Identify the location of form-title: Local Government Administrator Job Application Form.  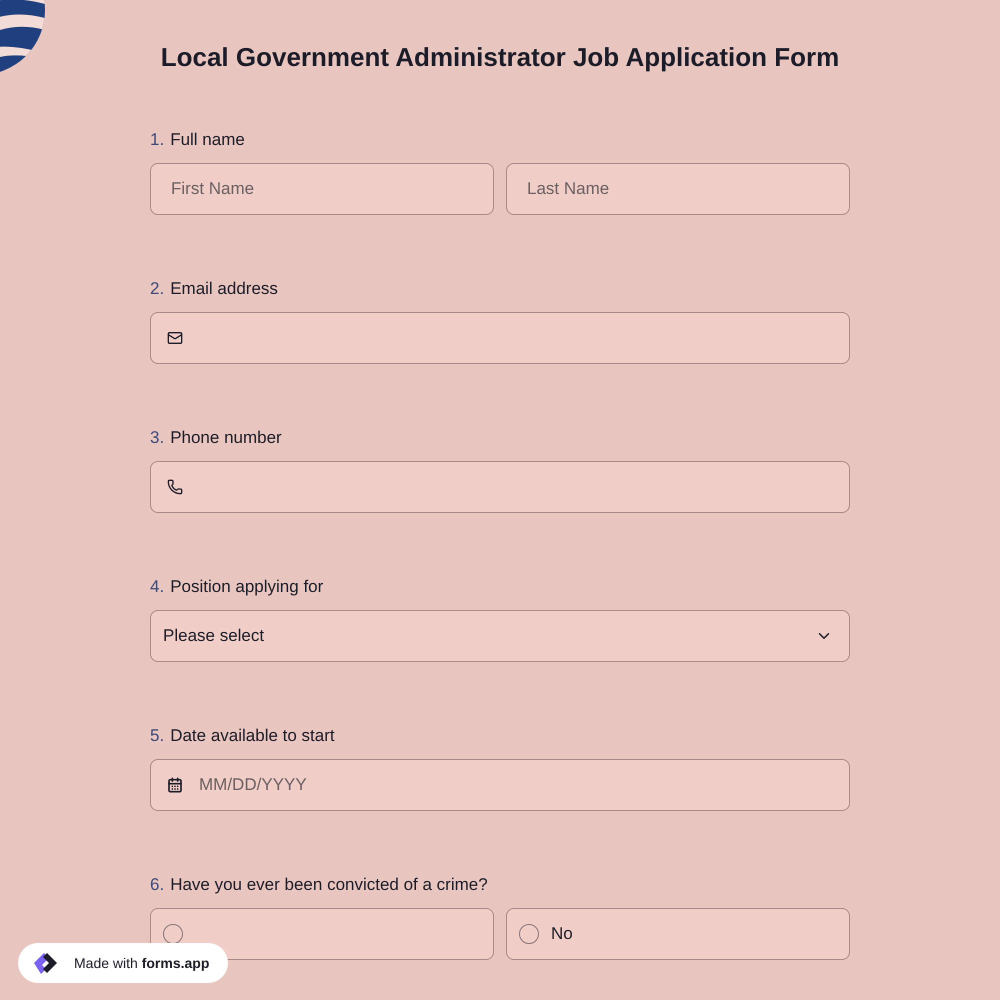
(500, 57).